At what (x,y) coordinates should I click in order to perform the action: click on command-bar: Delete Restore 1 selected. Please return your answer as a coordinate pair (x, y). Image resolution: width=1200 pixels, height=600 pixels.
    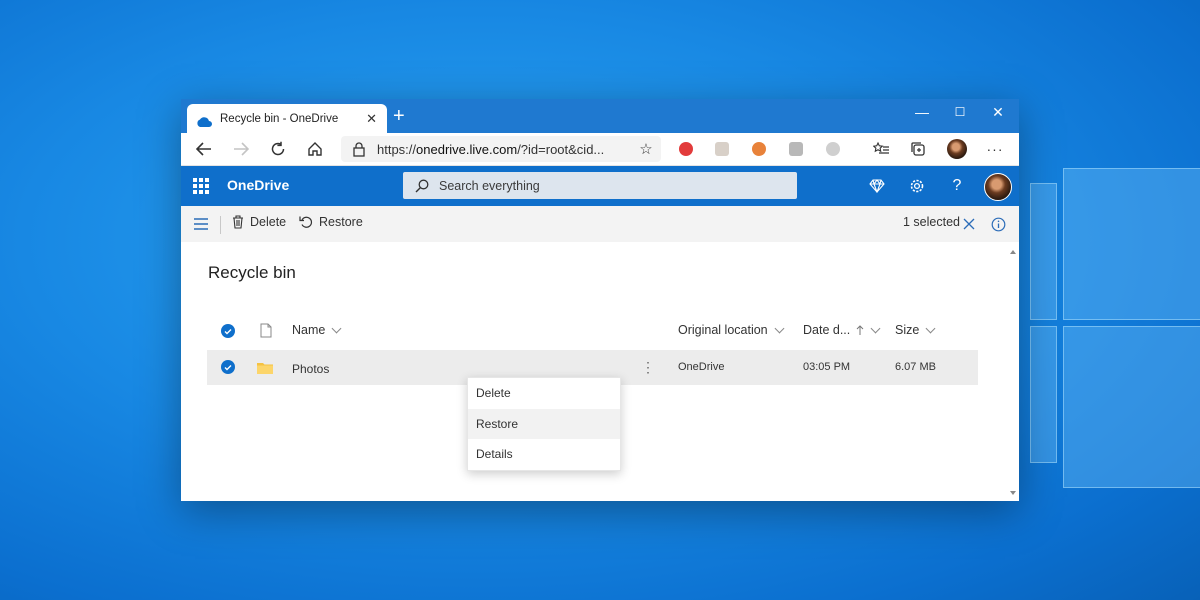
    Looking at the image, I should click on (600, 224).